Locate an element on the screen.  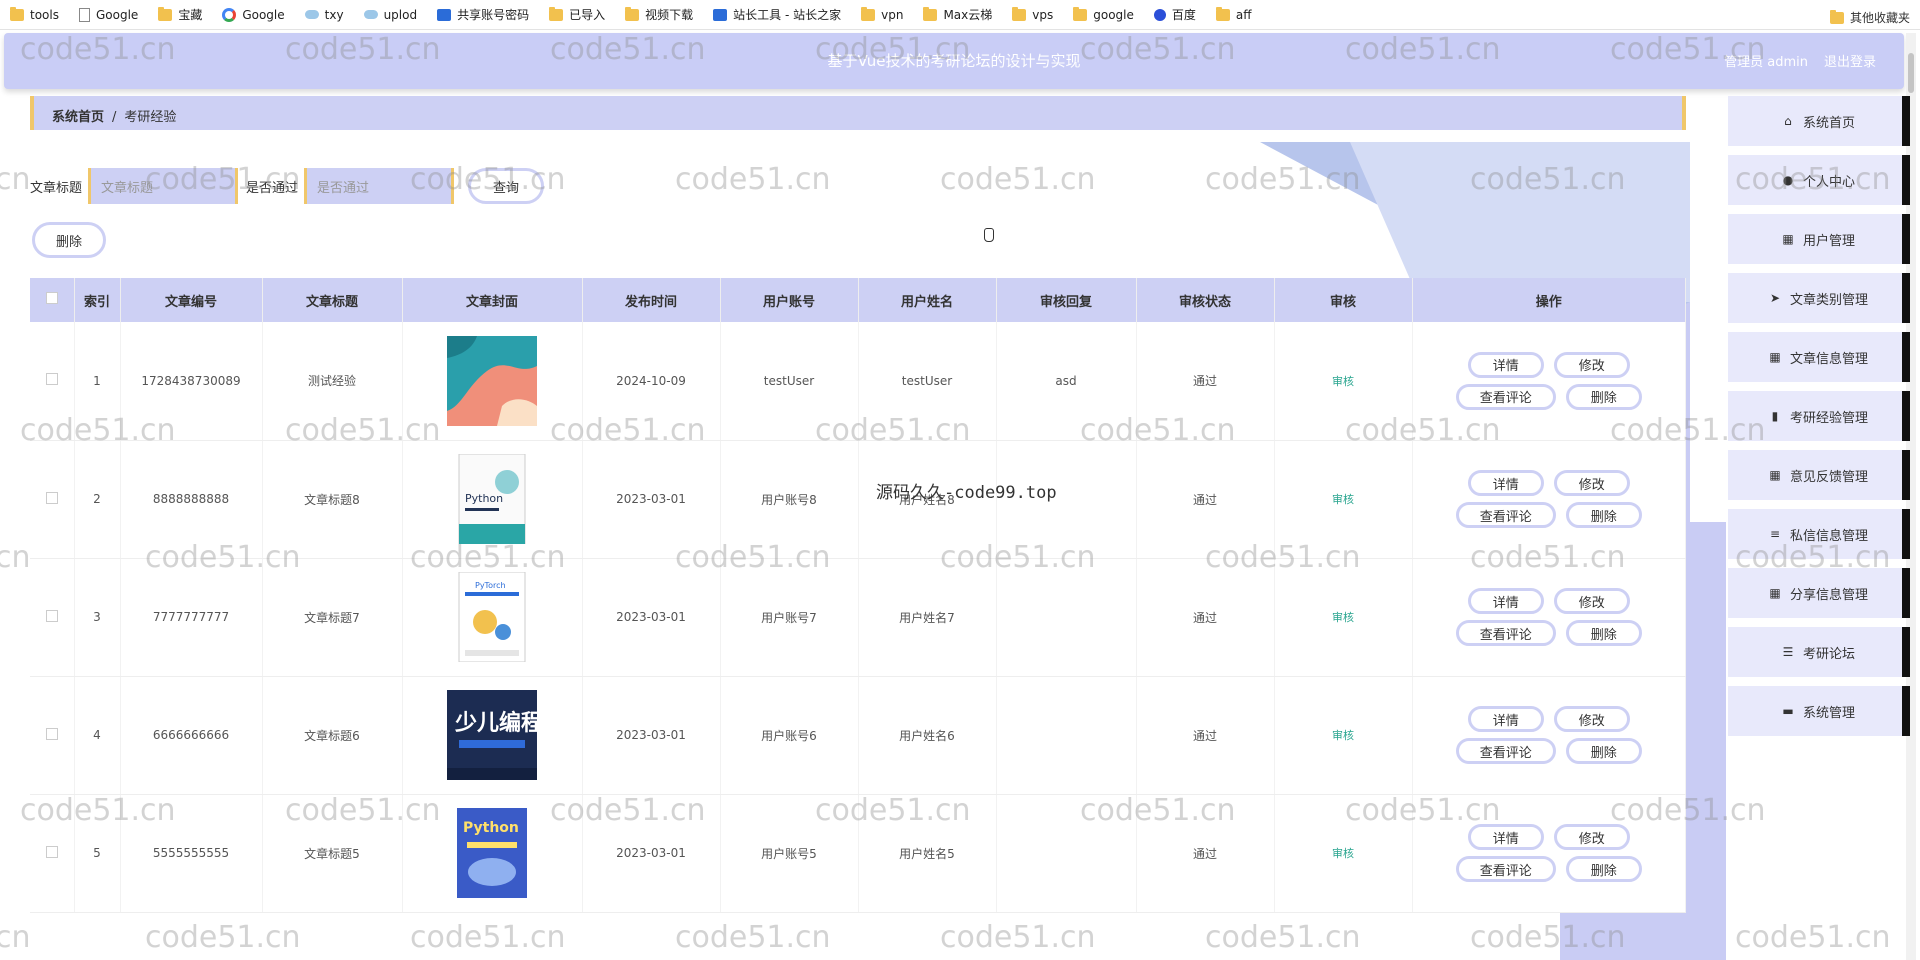
bookmark-item: vpn is located at coordinates (882, 14).